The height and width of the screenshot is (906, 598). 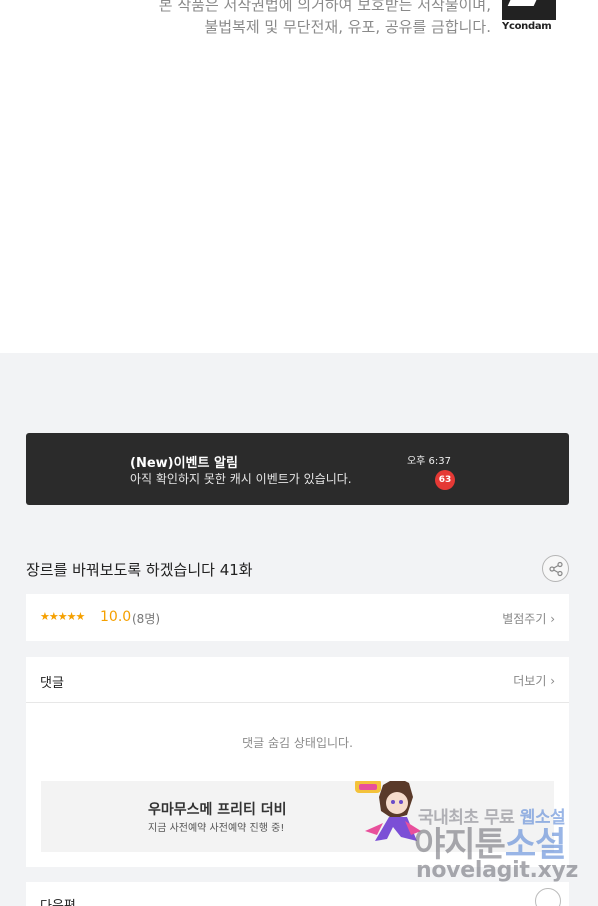 What do you see at coordinates (534, 680) in the screenshot?
I see `comments-more-button: 더보기 ›` at bounding box center [534, 680].